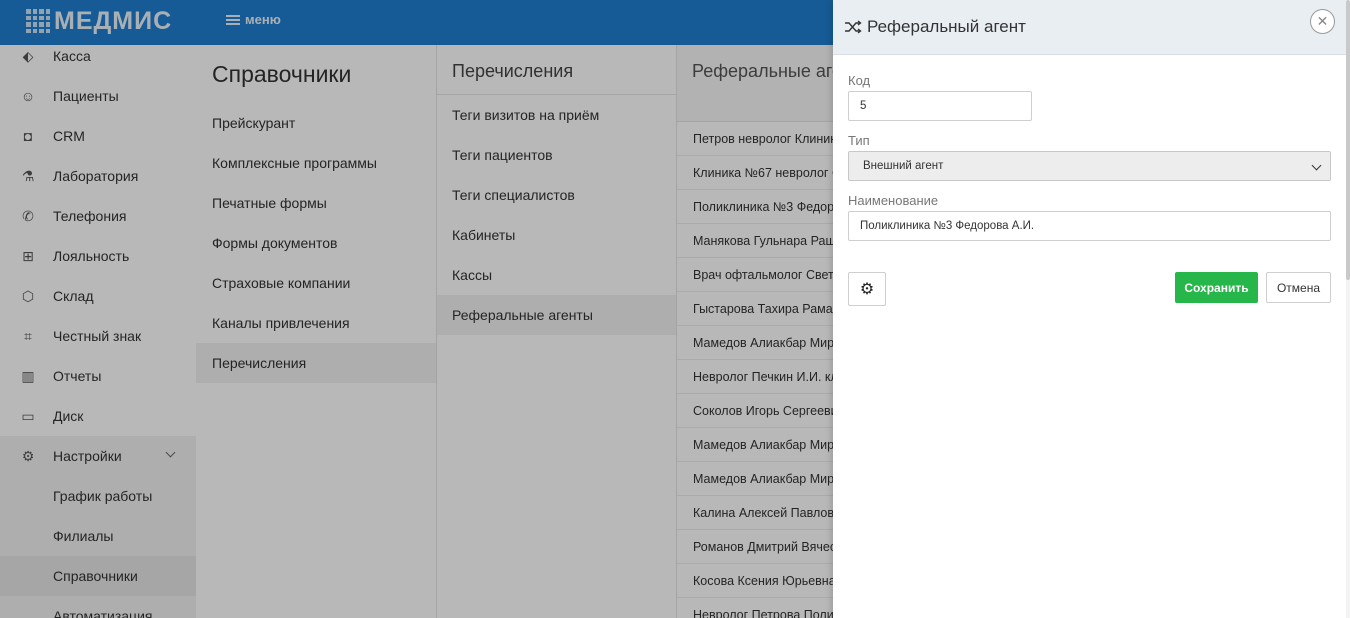 Image resolution: width=1350 pixels, height=618 pixels. I want to click on type-select-value: Внешний агент, so click(903, 166).